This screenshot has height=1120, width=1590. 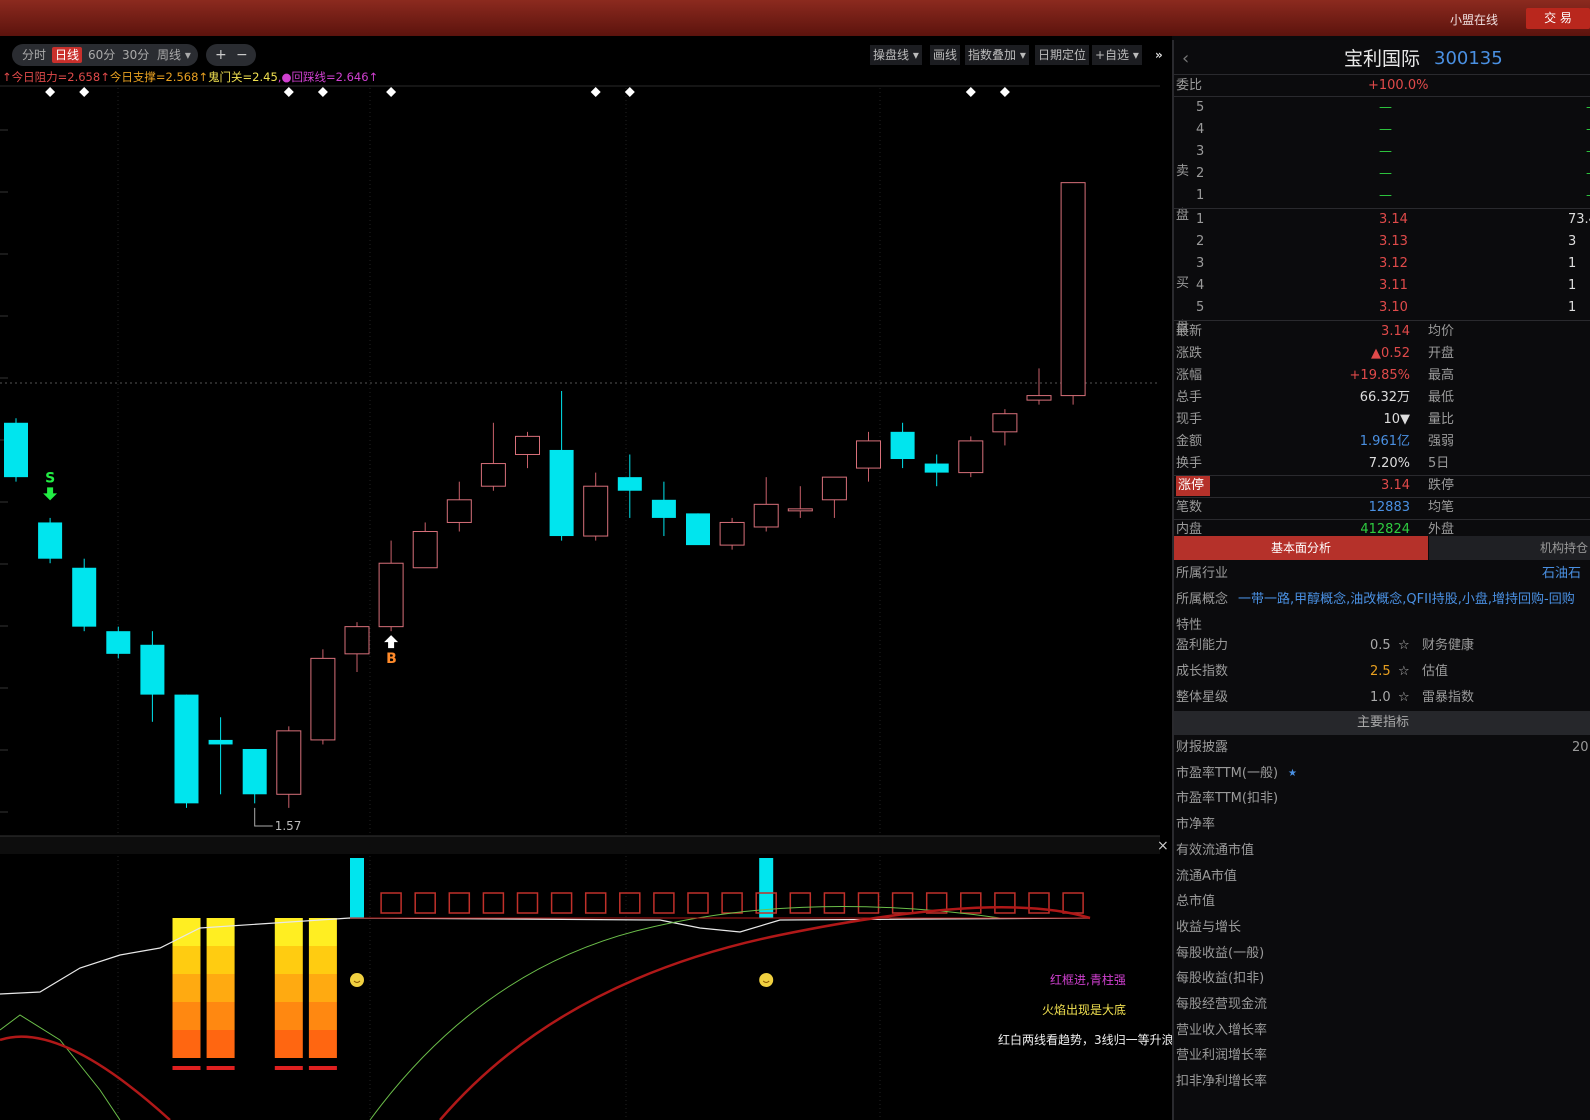 I want to click on bid-level: 5, so click(x=1200, y=307).